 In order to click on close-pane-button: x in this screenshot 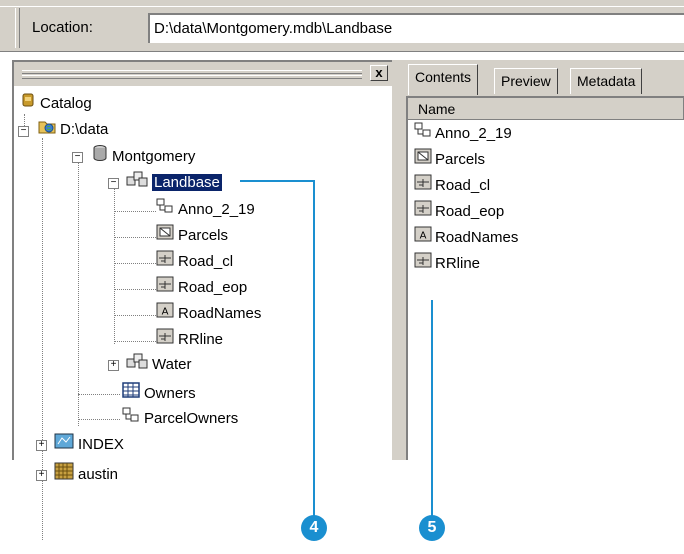, I will do `click(379, 73)`.